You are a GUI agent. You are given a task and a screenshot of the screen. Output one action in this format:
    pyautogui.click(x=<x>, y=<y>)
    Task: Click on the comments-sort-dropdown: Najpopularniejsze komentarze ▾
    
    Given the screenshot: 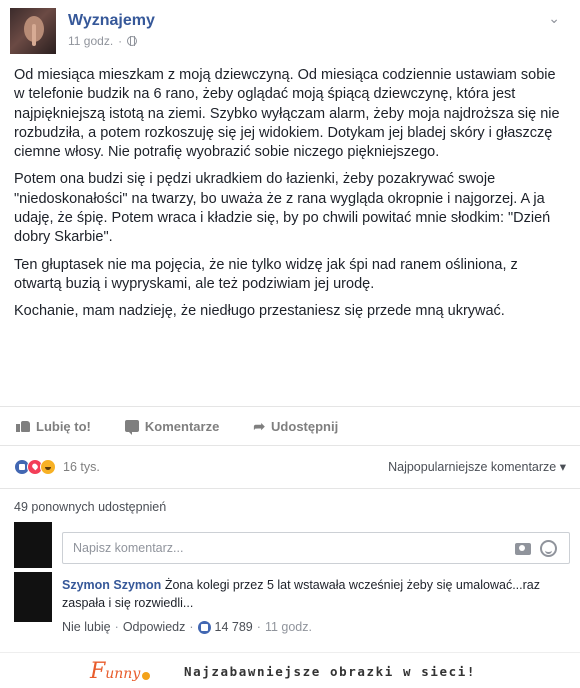 What is the action you would take?
    pyautogui.click(x=477, y=466)
    